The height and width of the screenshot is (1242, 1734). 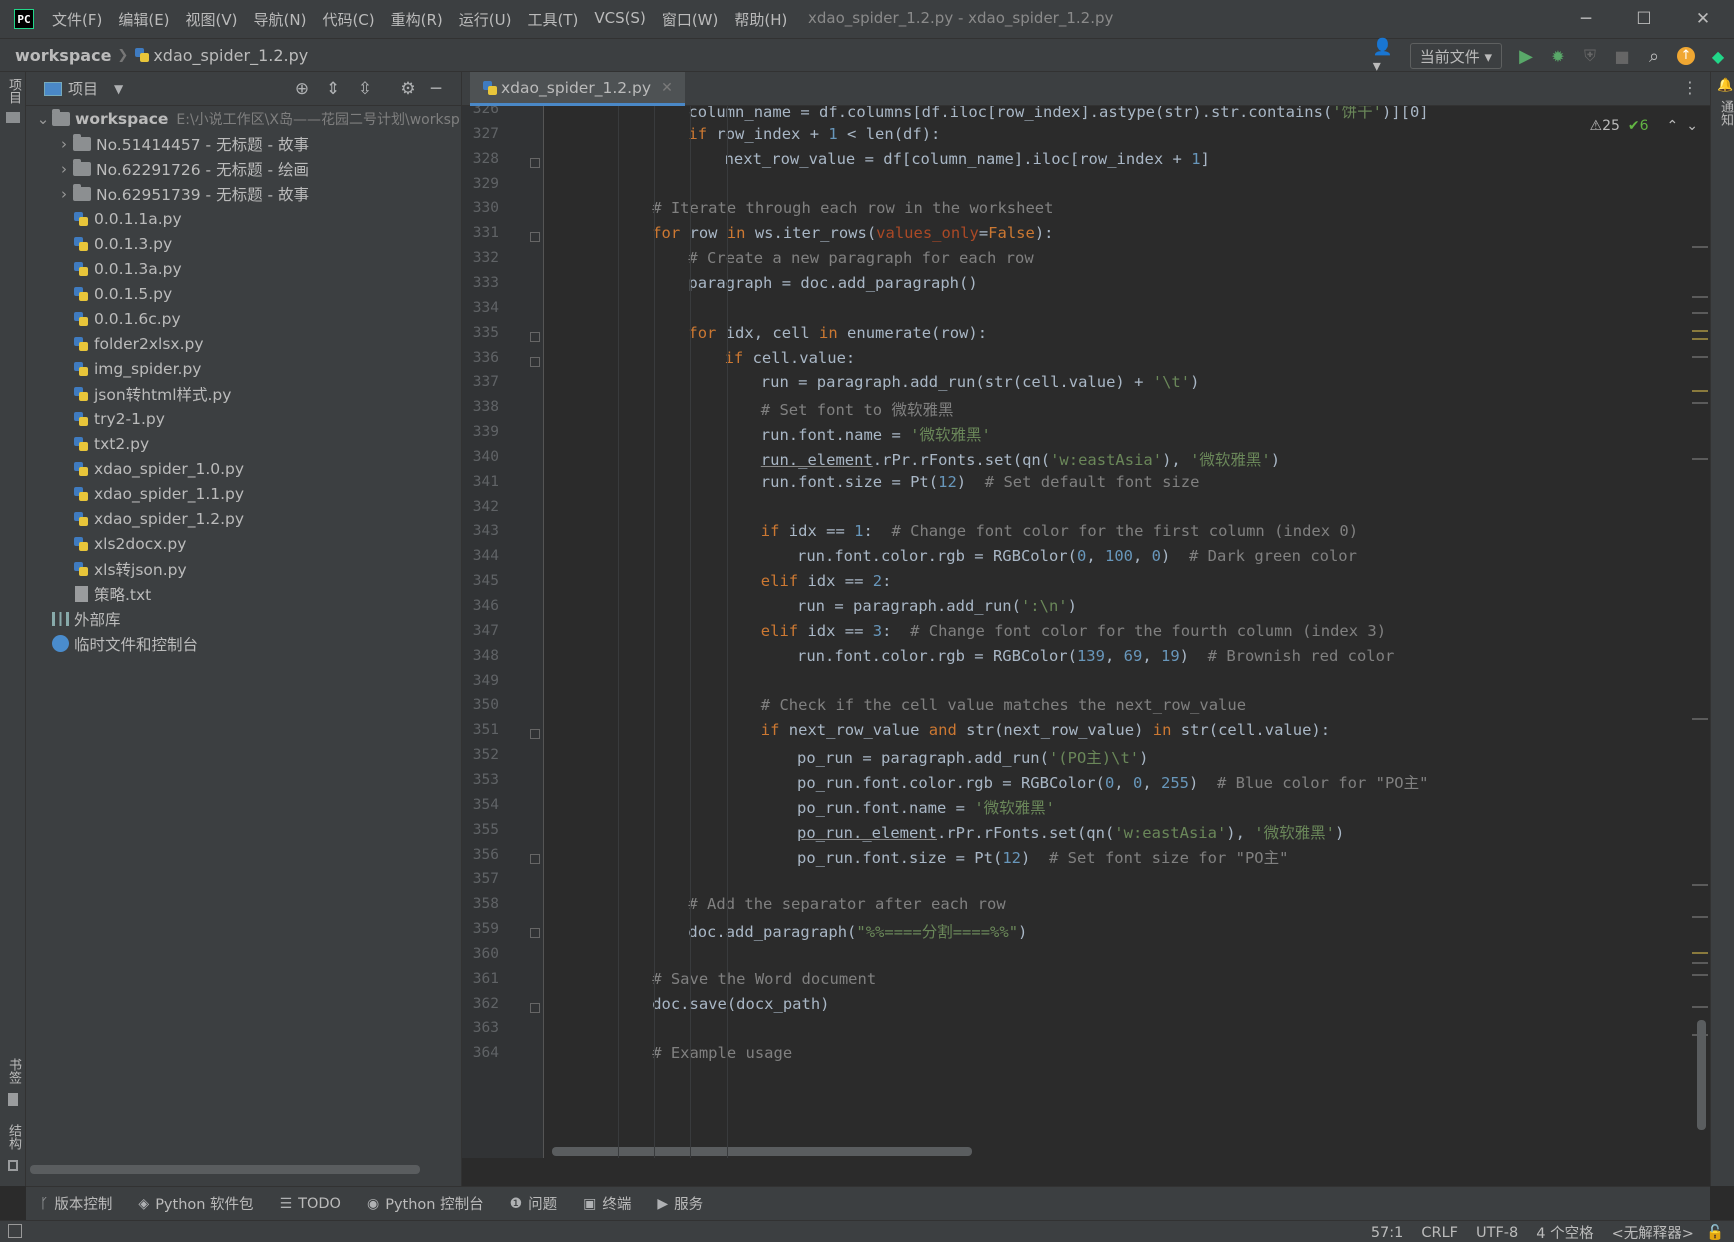 What do you see at coordinates (63, 55) in the screenshot?
I see `breadcrumb-root: workspace` at bounding box center [63, 55].